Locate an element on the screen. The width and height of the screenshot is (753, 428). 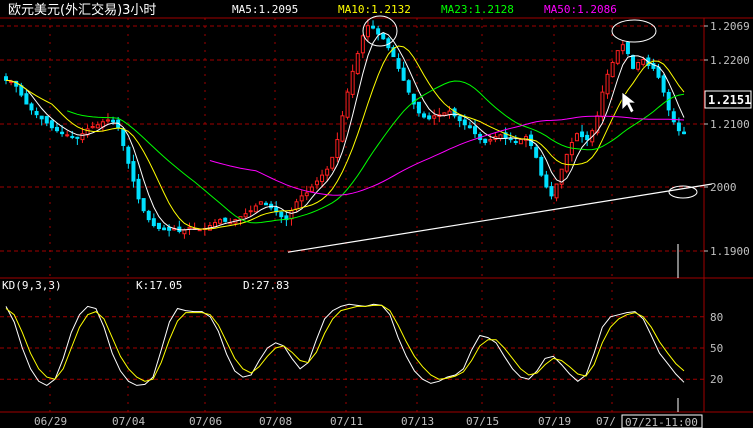
price-tick-label: 1.2069 is located at coordinates (730, 26).